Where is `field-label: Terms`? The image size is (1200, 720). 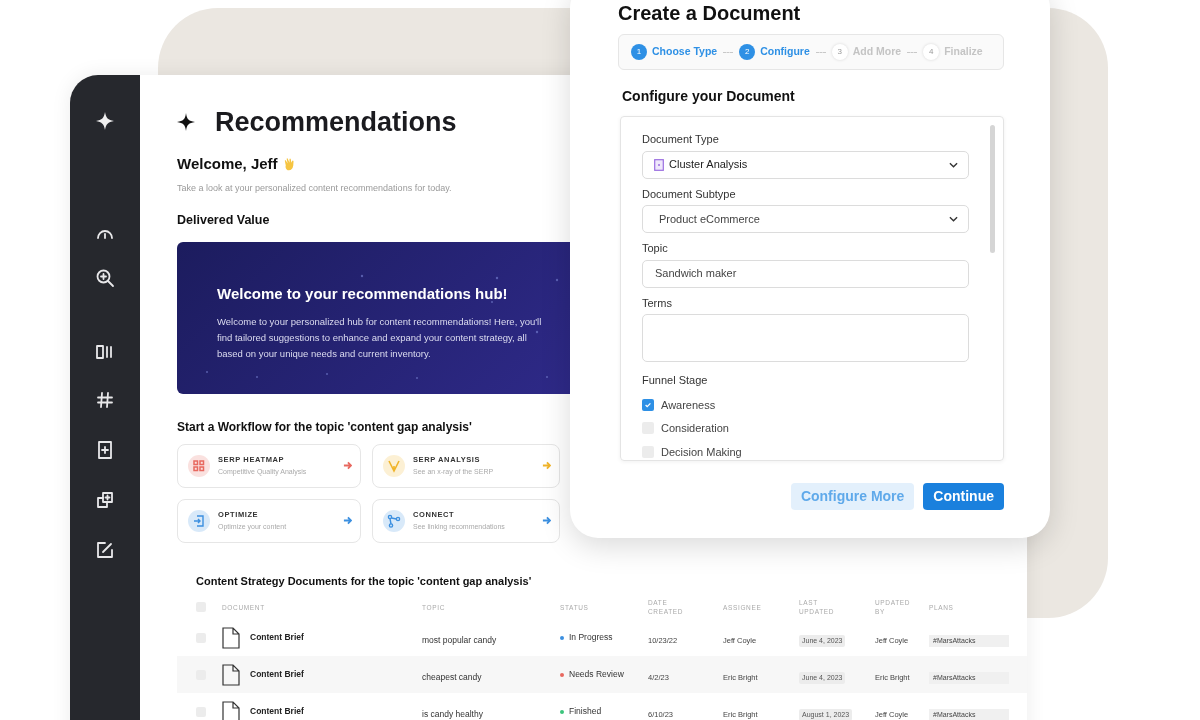
field-label: Terms is located at coordinates (657, 303).